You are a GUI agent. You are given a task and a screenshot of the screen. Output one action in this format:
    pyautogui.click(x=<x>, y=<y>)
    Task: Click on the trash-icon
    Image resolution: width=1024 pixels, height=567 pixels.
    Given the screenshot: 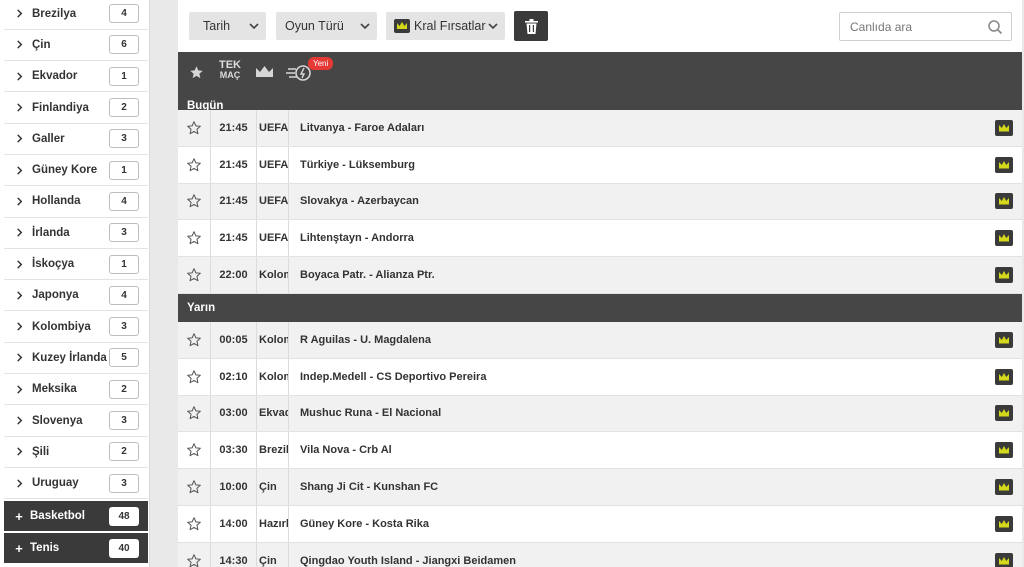 What is the action you would take?
    pyautogui.click(x=531, y=26)
    